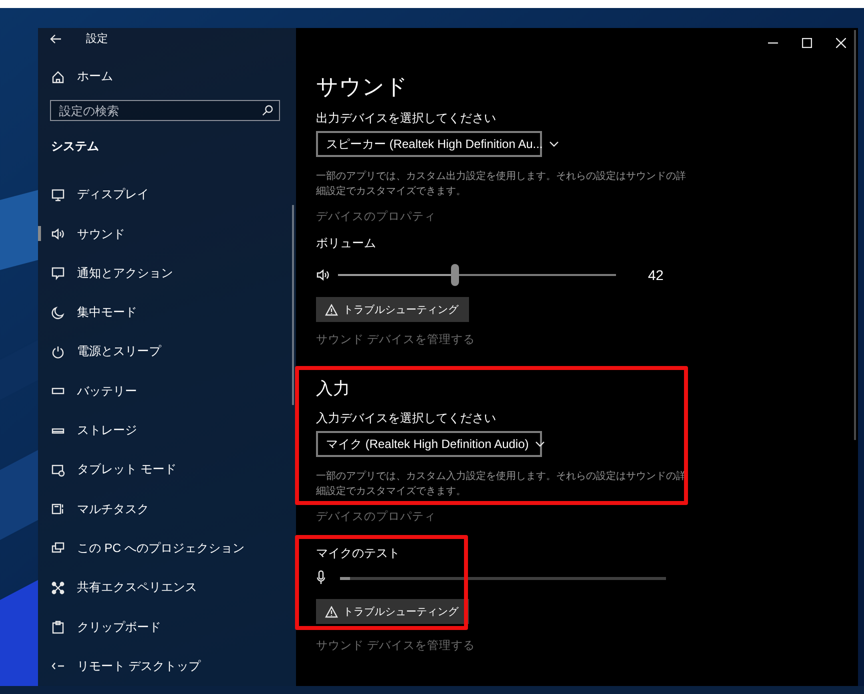 The width and height of the screenshot is (864, 694). I want to click on moon-icon, so click(58, 313).